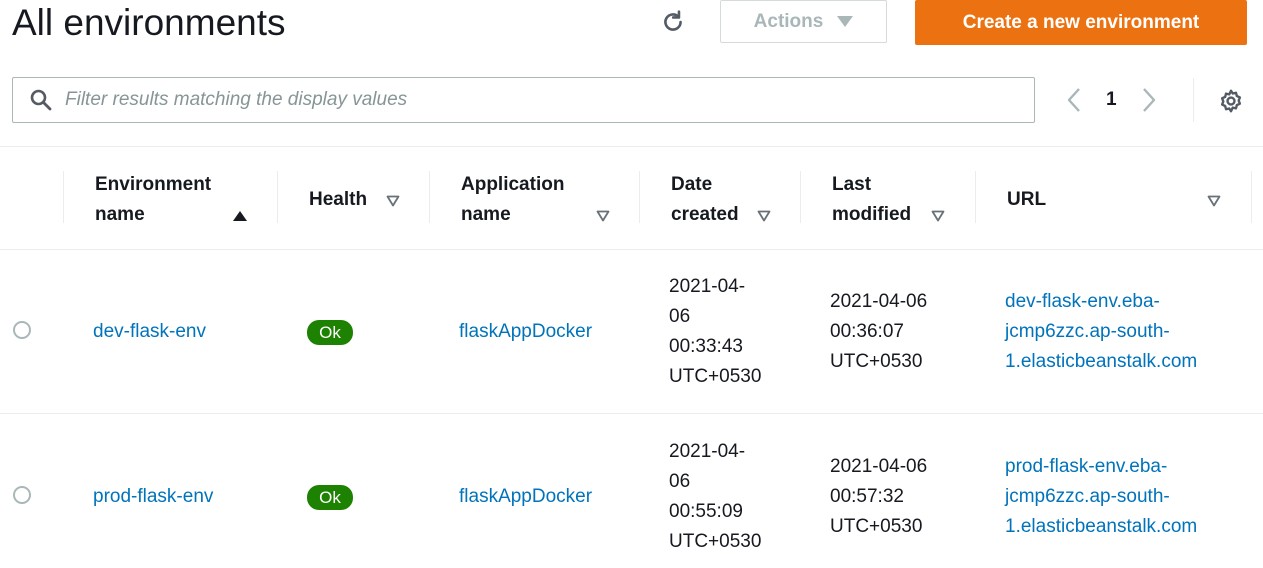 This screenshot has width=1263, height=568. I want to click on last-modified: 2021-04-06 00:36:07 UTC+0530, so click(878, 332).